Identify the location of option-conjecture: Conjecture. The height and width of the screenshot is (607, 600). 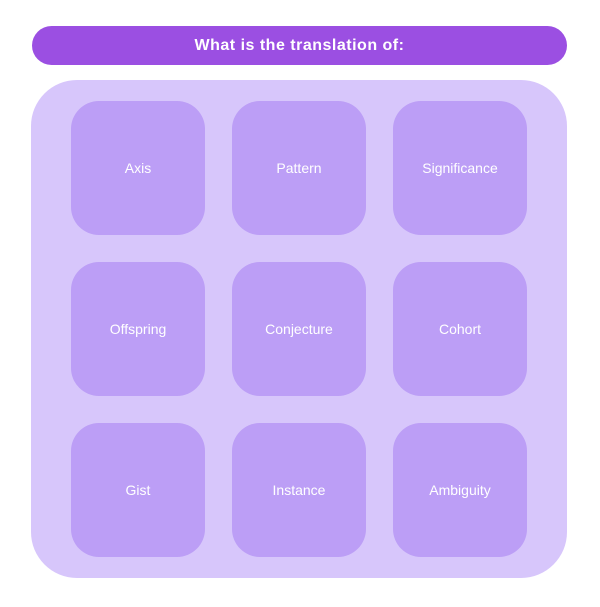
(299, 329).